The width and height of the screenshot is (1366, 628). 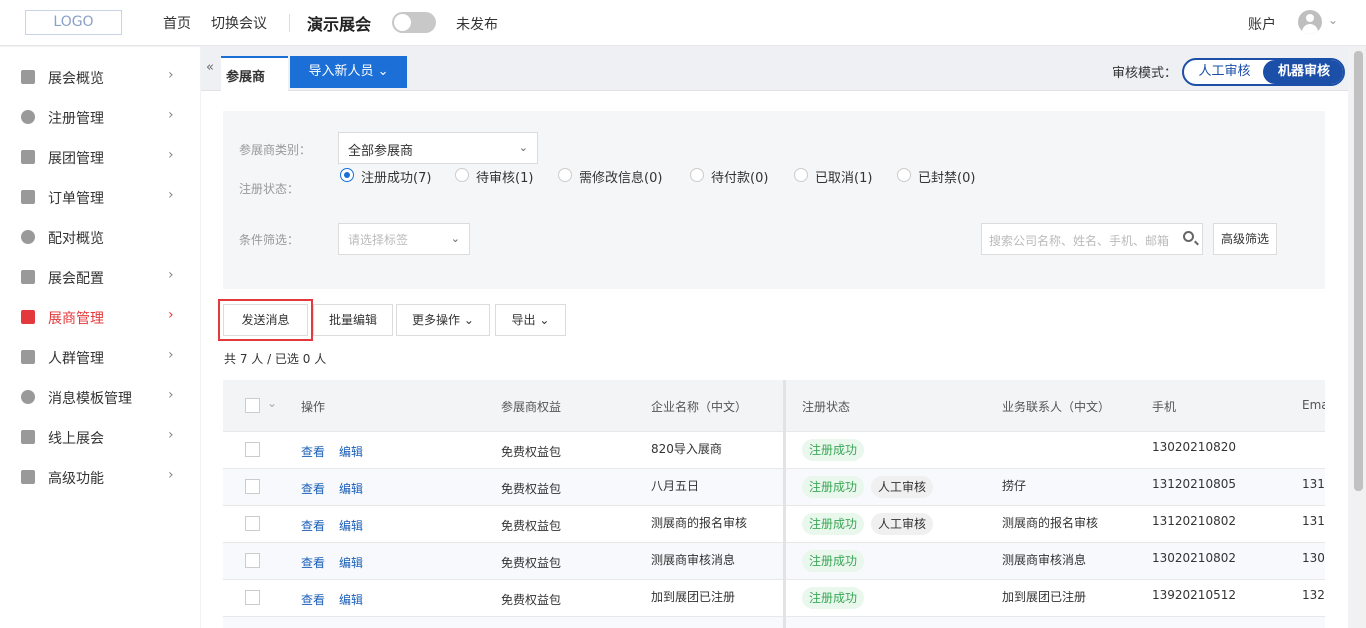 I want to click on page-scrollbar, so click(x=1358, y=337).